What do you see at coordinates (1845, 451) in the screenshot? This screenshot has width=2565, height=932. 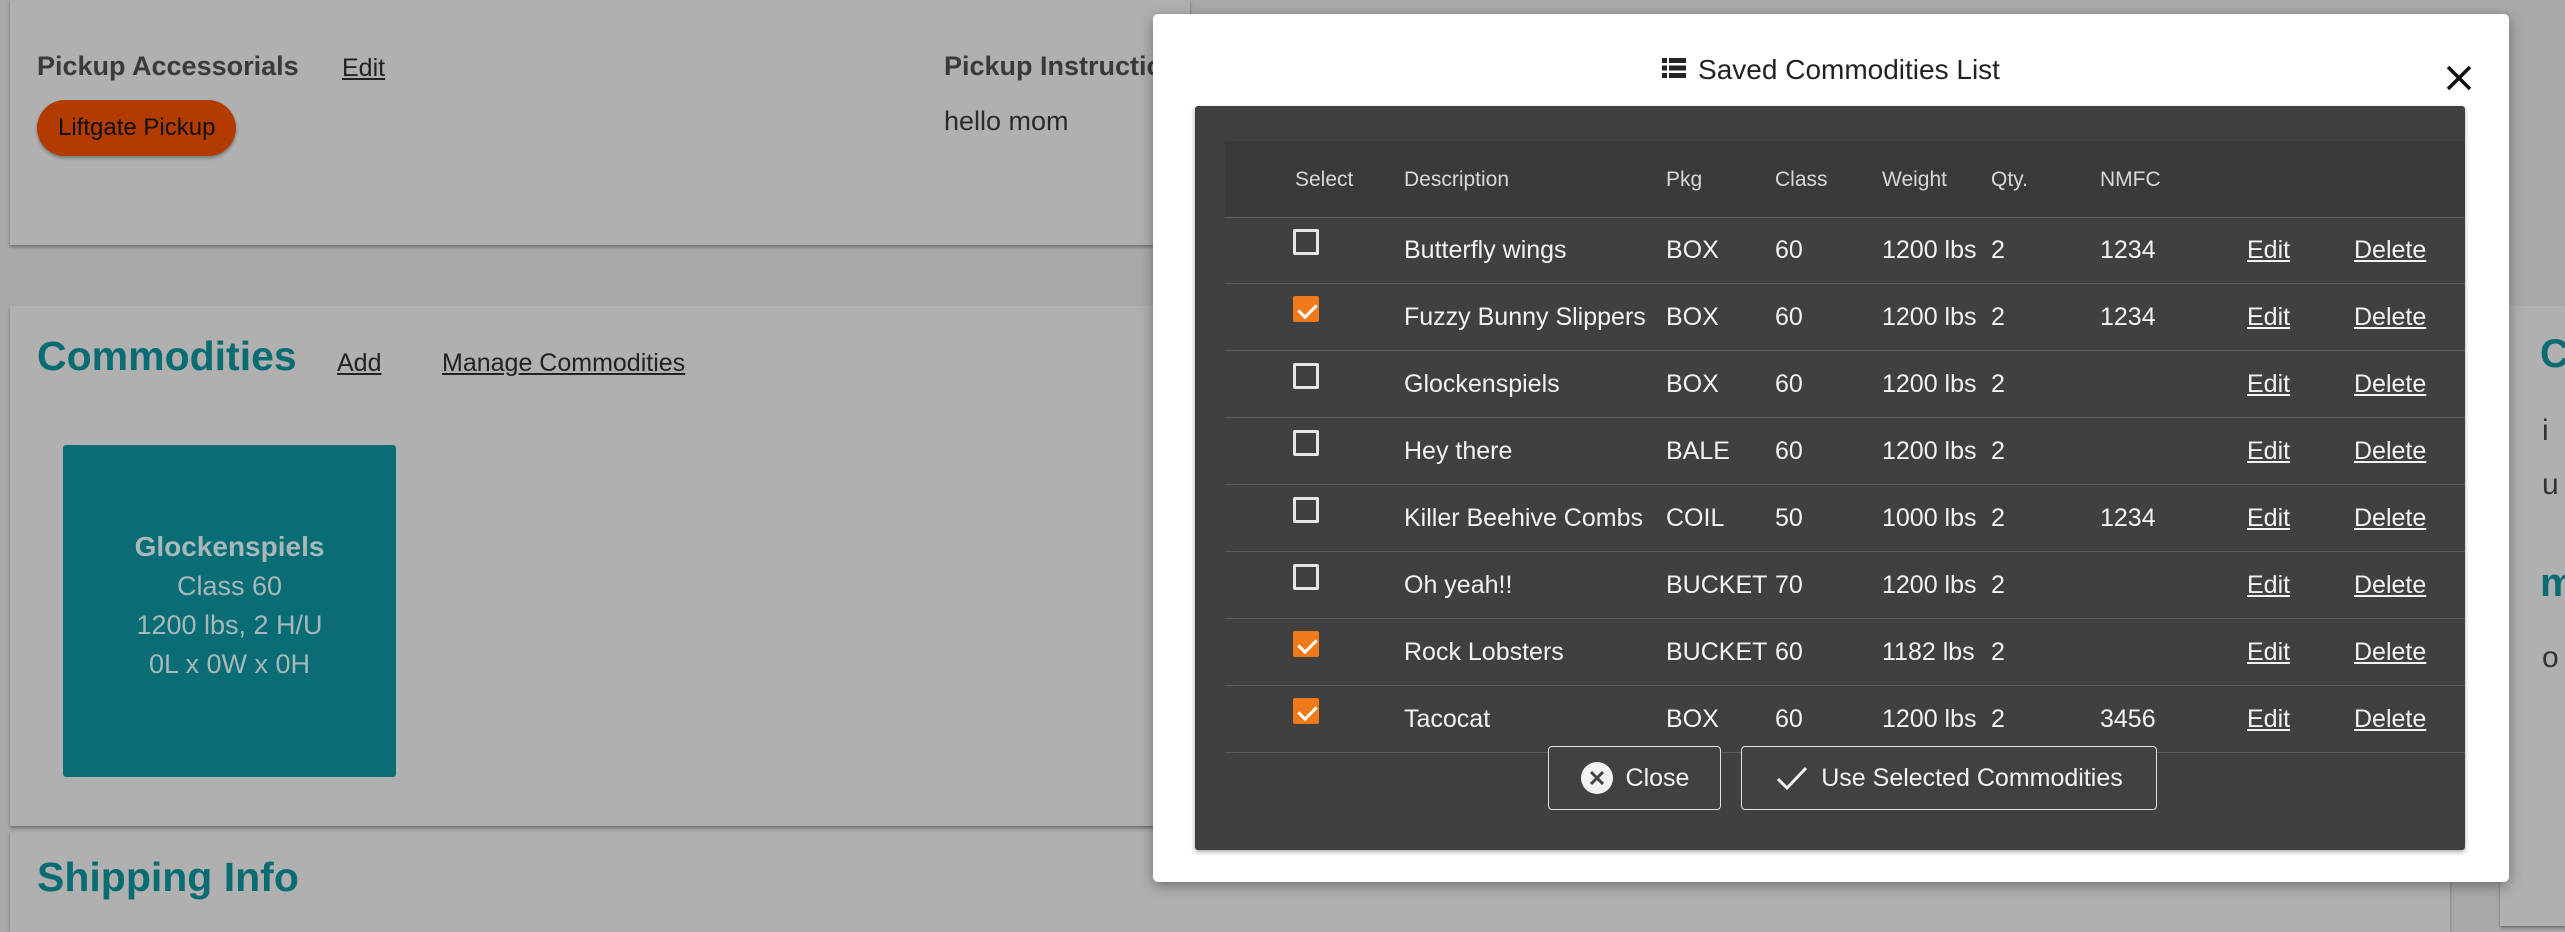 I see `table-row: Hey there BALE 60 1200 lbs 2 Edit Delete` at bounding box center [1845, 451].